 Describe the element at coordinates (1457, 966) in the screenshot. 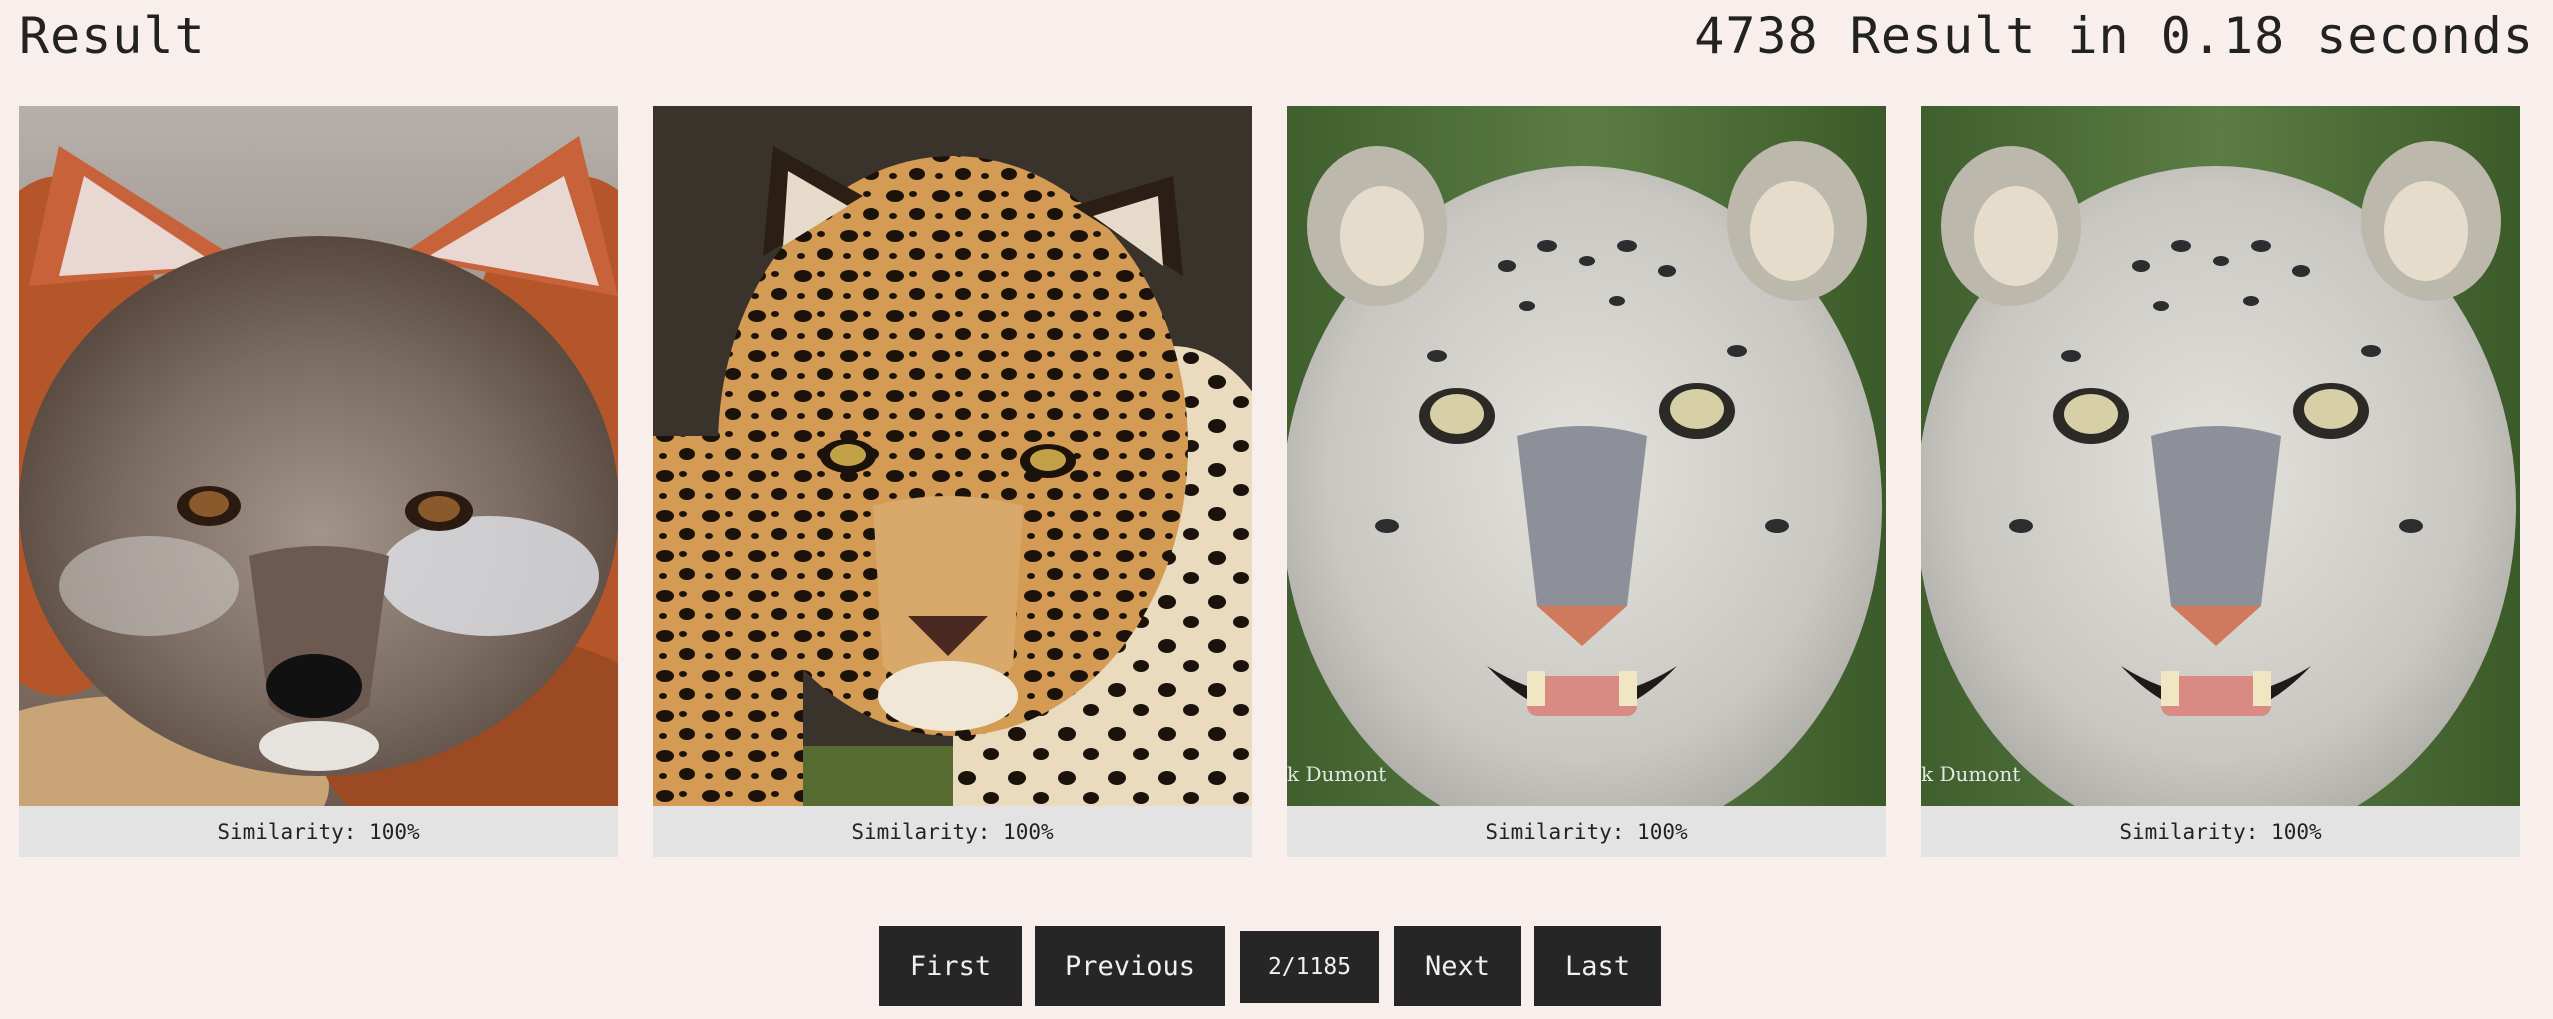

I see `next-page-button: Next` at that location.